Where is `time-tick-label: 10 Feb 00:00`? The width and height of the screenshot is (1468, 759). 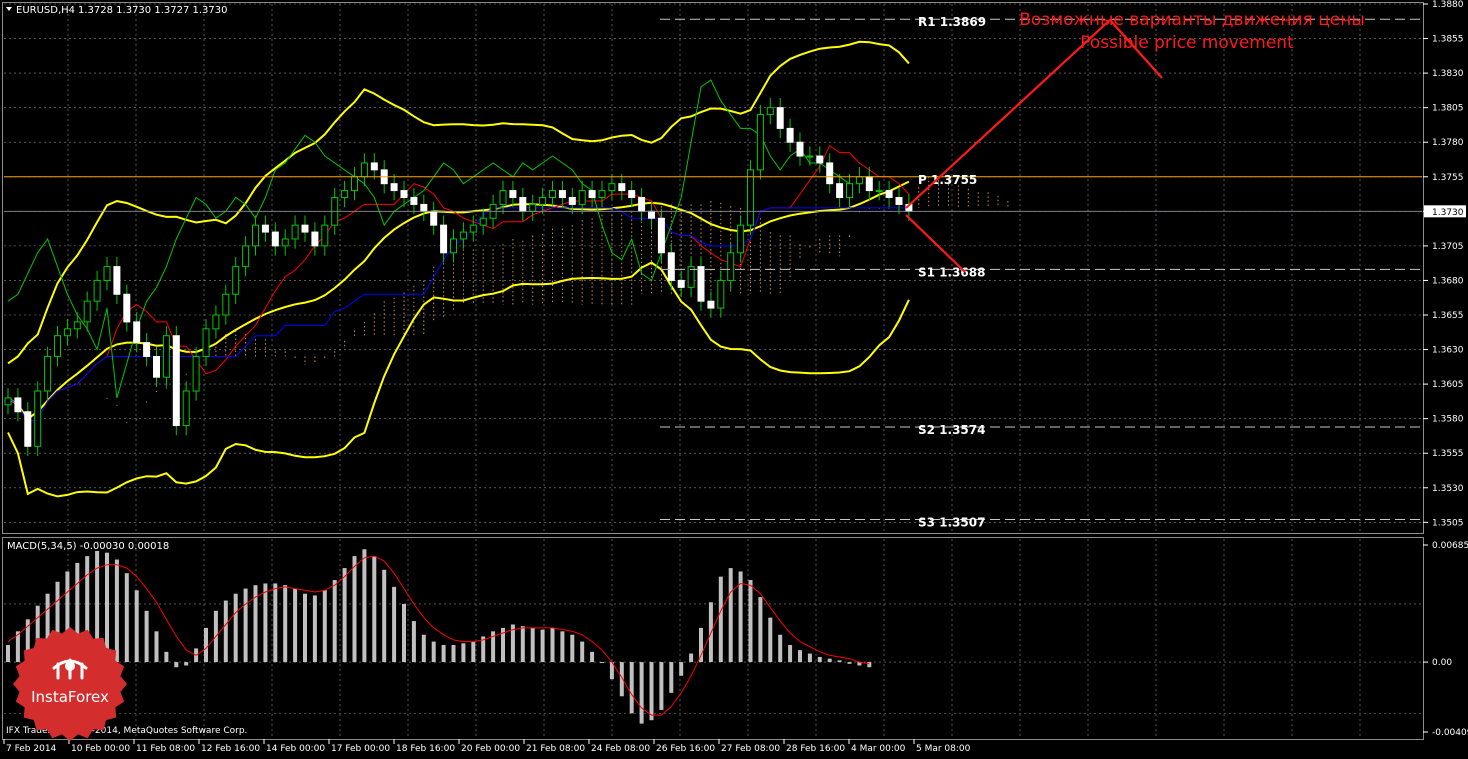 time-tick-label: 10 Feb 00:00 is located at coordinates (100, 749).